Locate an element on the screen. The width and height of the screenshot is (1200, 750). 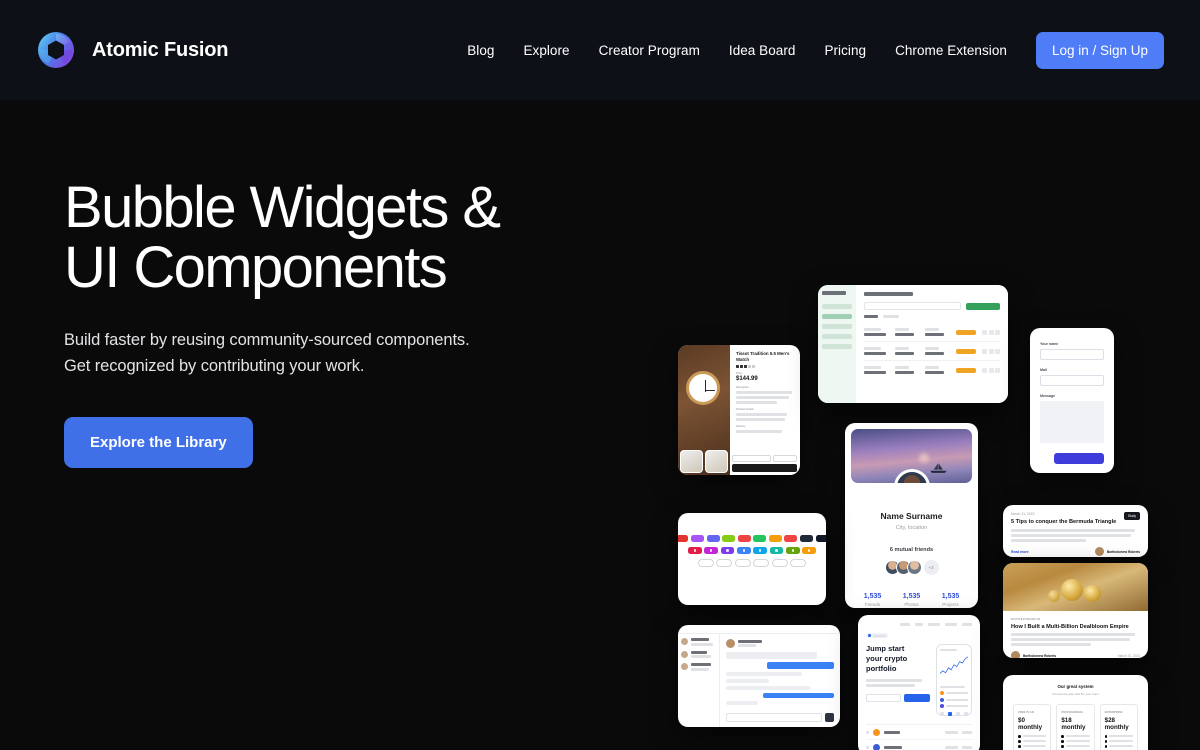
quantity-stepper is located at coordinates (751, 458).